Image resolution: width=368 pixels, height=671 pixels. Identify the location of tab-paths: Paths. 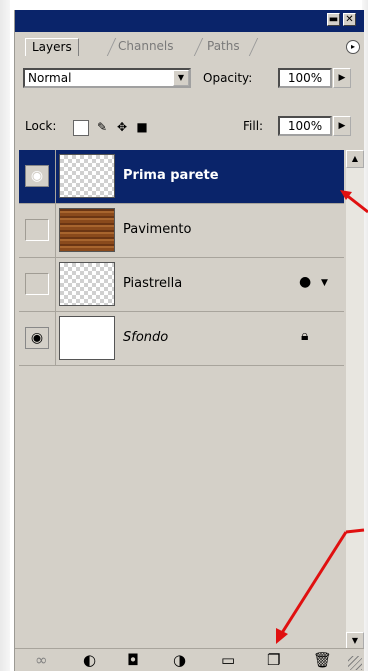
(223, 47).